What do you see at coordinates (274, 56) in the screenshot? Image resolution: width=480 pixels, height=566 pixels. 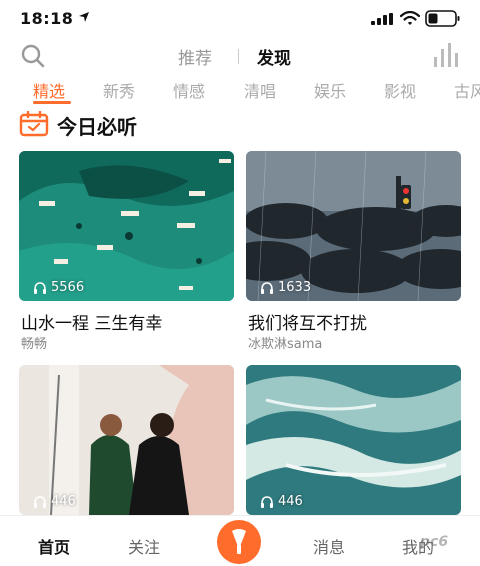 I see `tab-discover: 发现` at bounding box center [274, 56].